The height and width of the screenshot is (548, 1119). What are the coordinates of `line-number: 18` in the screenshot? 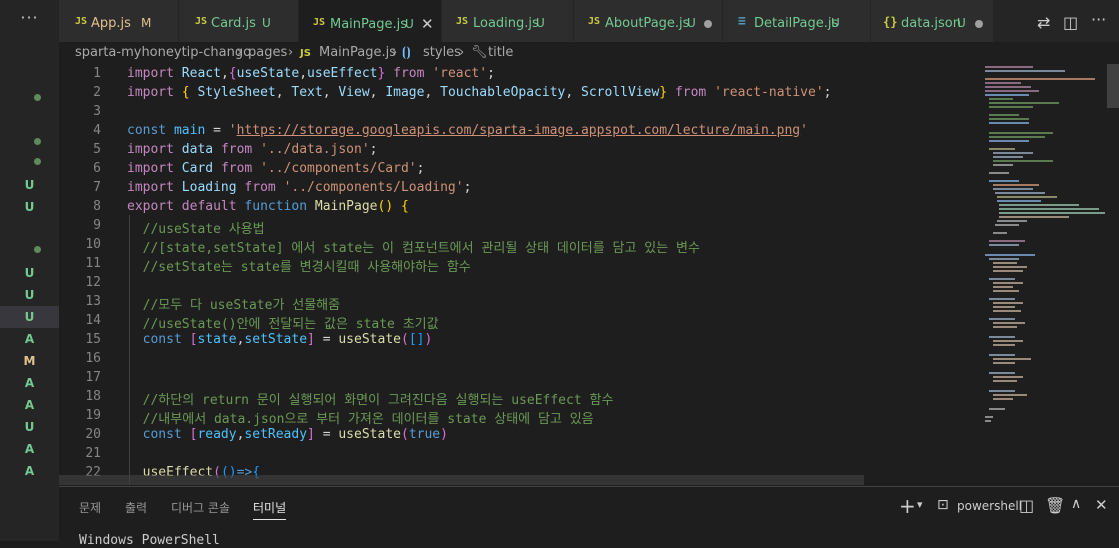 It's located at (93, 396).